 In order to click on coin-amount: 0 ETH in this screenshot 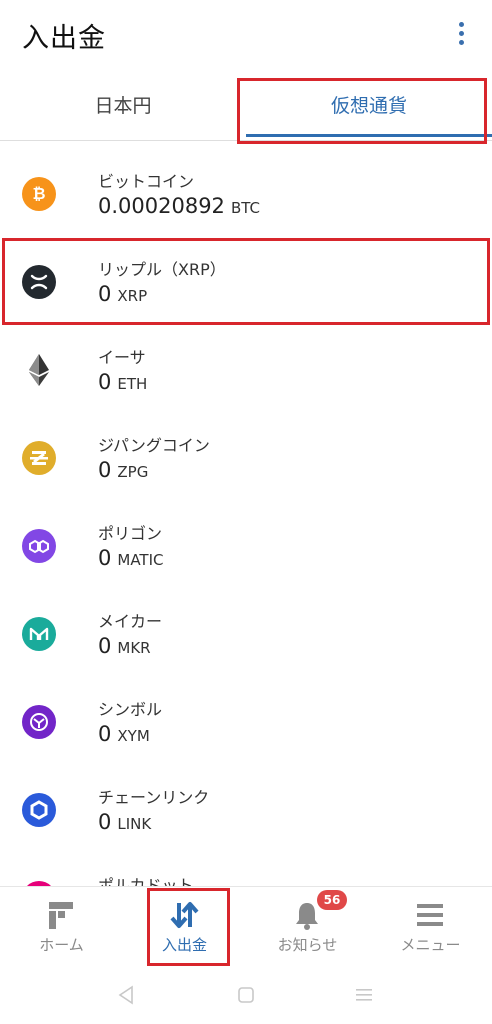, I will do `click(123, 382)`.